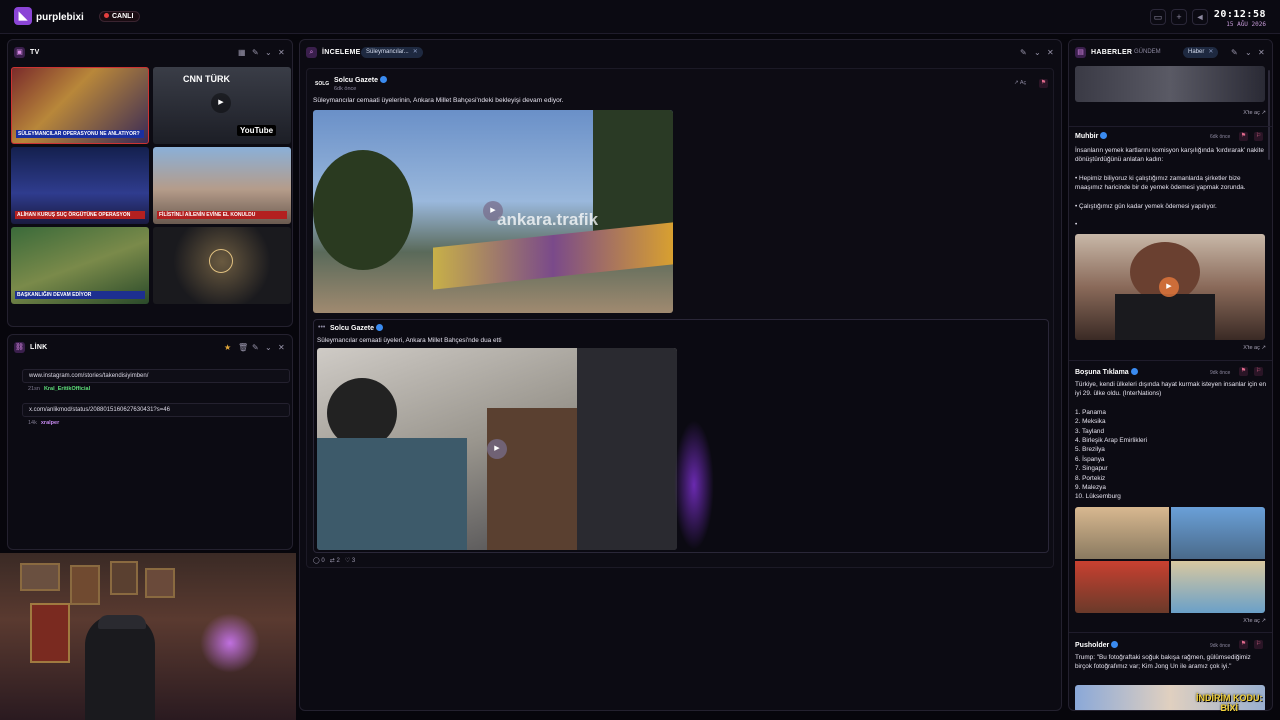 The width and height of the screenshot is (1280, 720). I want to click on star-icon: ★, so click(227, 347).